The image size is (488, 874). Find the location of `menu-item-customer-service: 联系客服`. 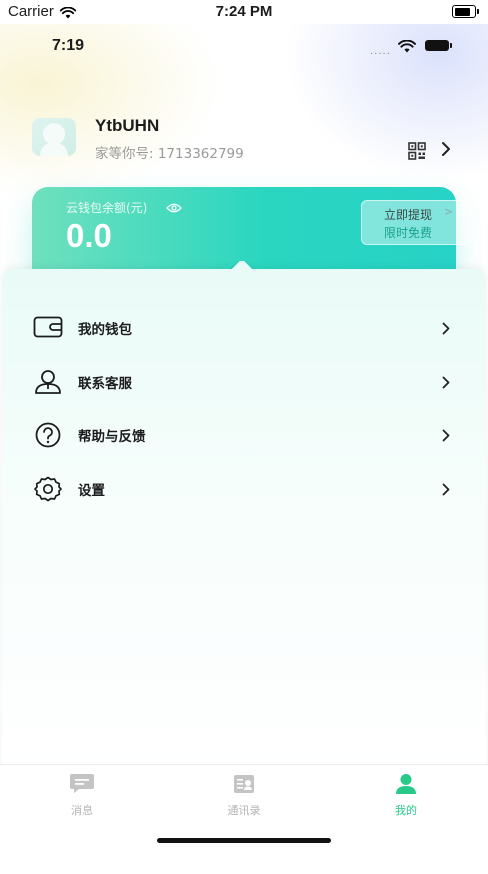

menu-item-customer-service: 联系客服 is located at coordinates (244, 381).